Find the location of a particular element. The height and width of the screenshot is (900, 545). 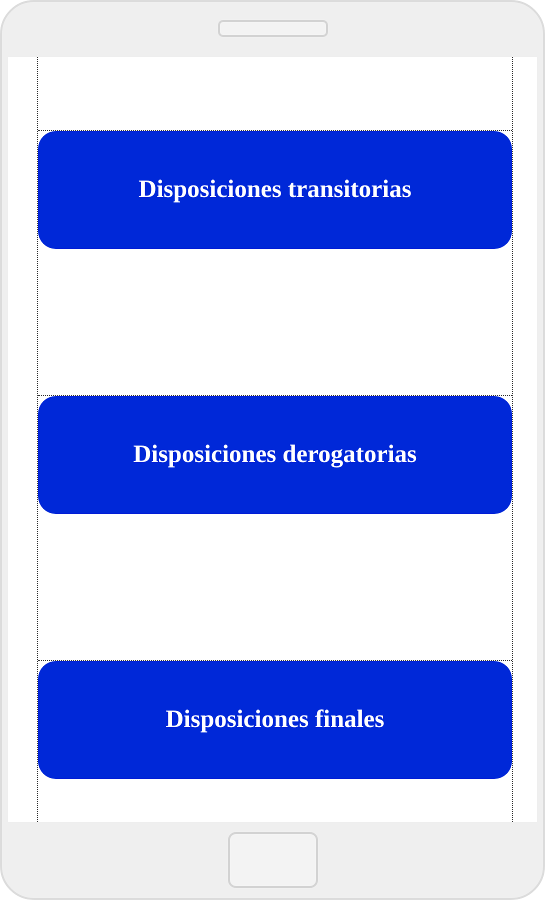

section-button: Disposiciones transitorias is located at coordinates (275, 190).